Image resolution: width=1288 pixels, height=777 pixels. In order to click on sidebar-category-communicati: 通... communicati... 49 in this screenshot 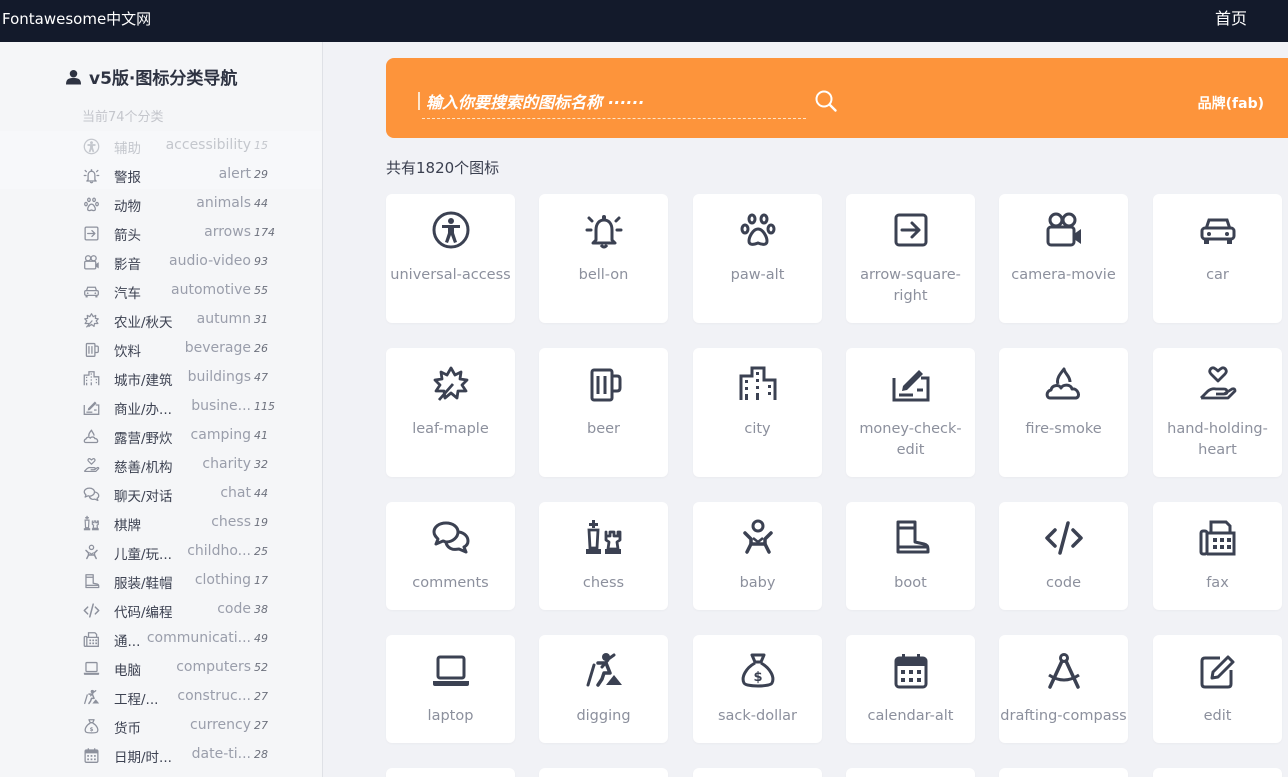, I will do `click(161, 638)`.